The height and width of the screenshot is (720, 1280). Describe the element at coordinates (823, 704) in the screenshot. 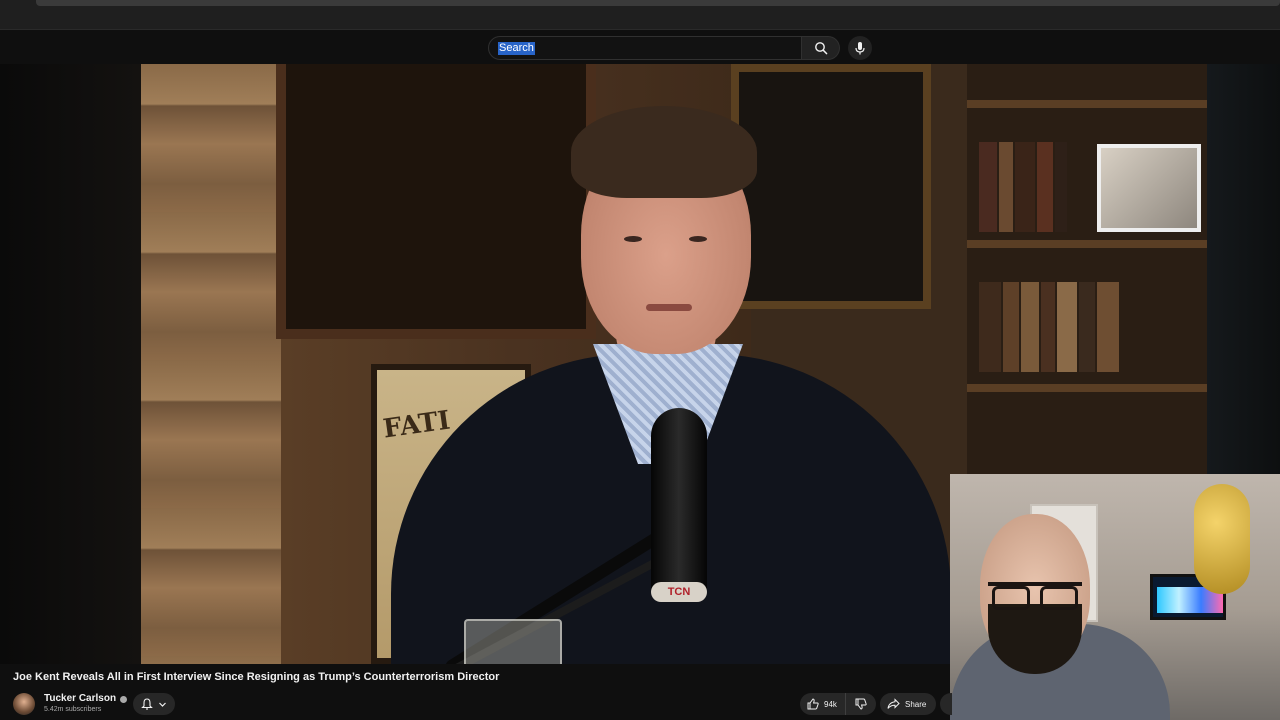

I see `like-button: 94k` at that location.